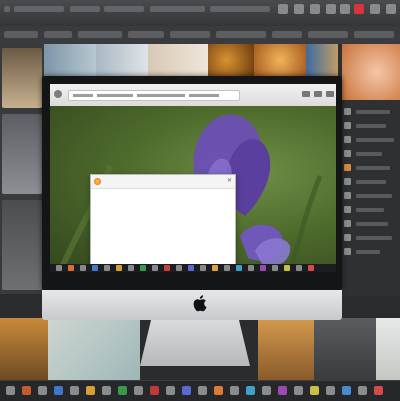 The height and width of the screenshot is (401, 400). I want to click on minimize-icon, so click(306, 94).